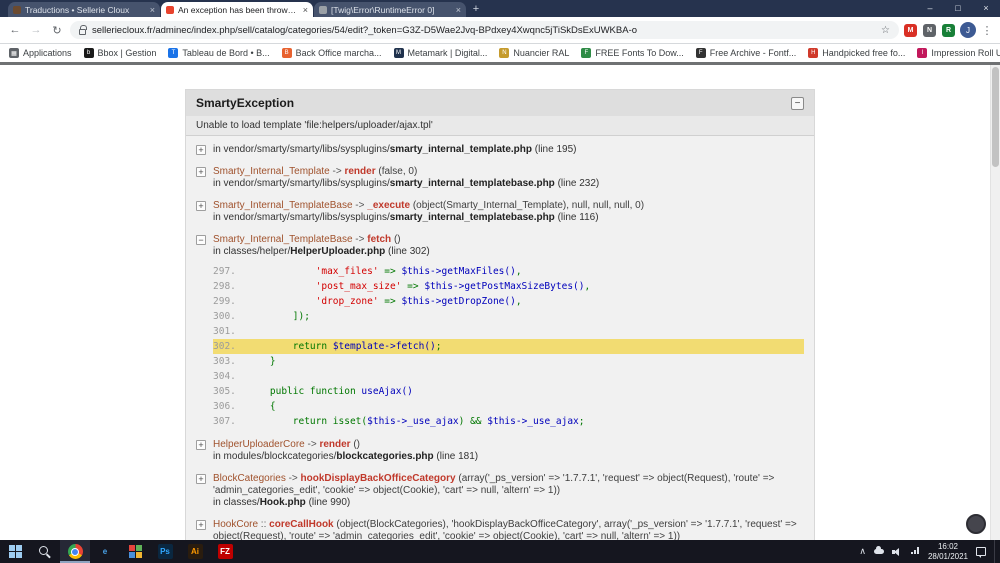 The image size is (1000, 563). I want to click on trace-line-number: (line 232), so click(577, 183).